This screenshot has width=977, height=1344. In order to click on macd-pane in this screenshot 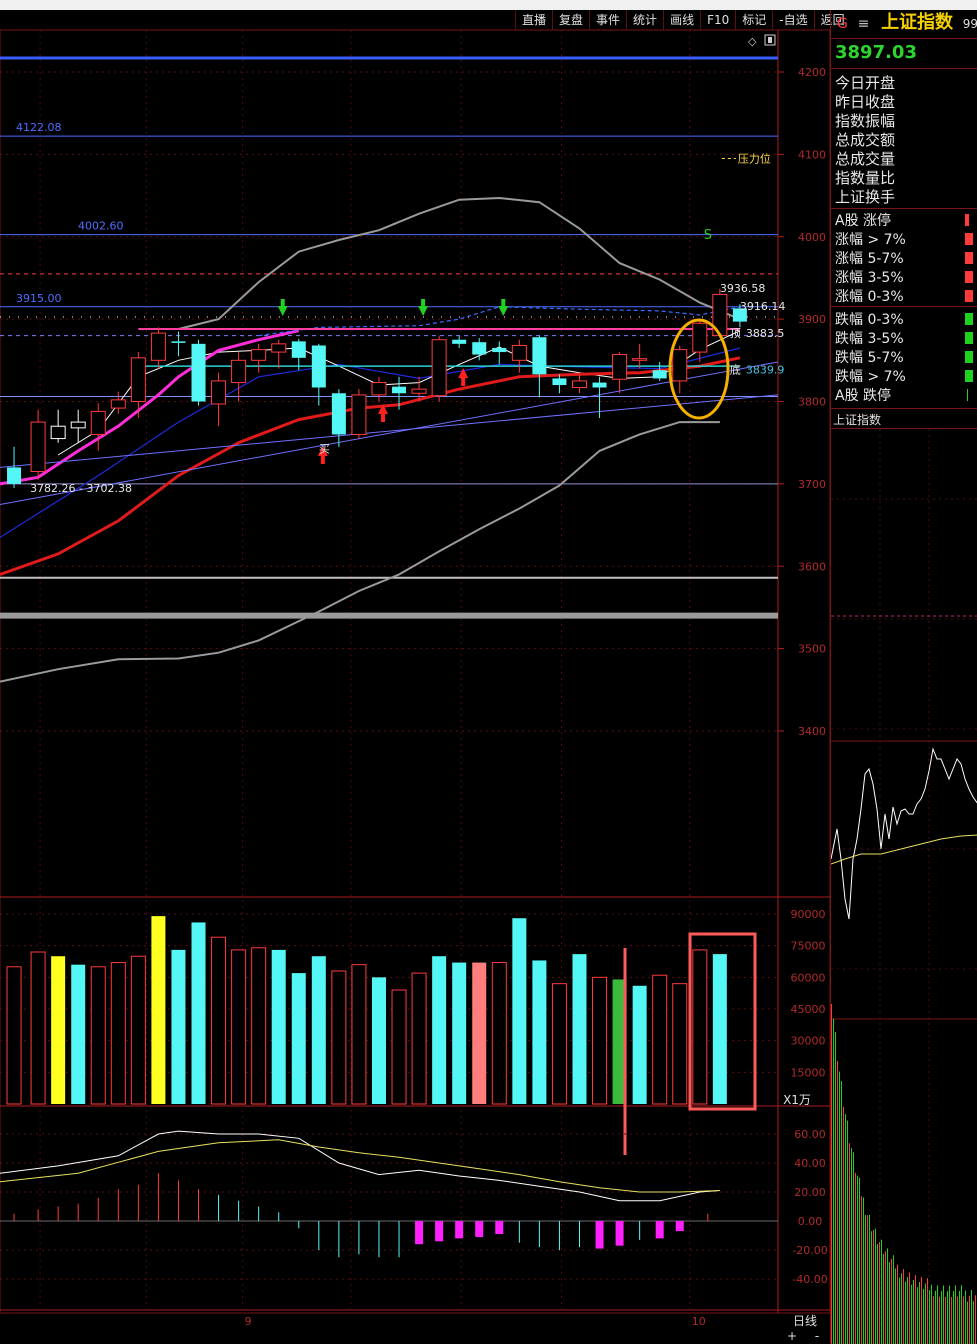, I will do `click(389, 1205)`.